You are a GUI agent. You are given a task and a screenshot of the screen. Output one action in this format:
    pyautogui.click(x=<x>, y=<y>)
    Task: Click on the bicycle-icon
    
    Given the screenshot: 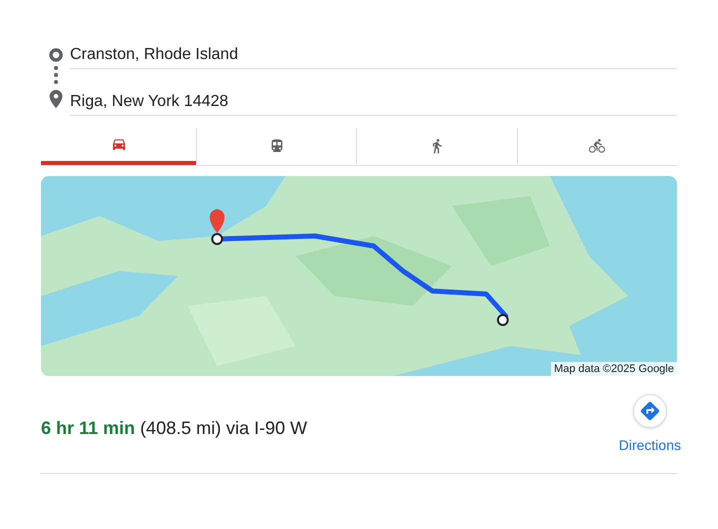 What is the action you would take?
    pyautogui.click(x=597, y=146)
    